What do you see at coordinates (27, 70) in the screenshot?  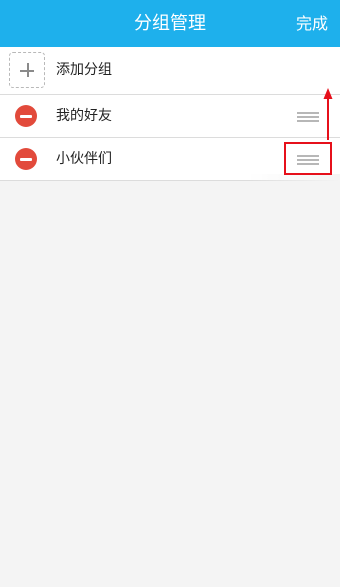 I see `plus-icon` at bounding box center [27, 70].